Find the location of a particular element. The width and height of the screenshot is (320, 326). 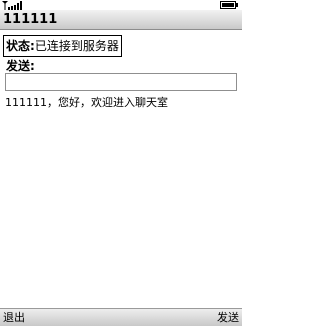

message-input is located at coordinates (121, 82).